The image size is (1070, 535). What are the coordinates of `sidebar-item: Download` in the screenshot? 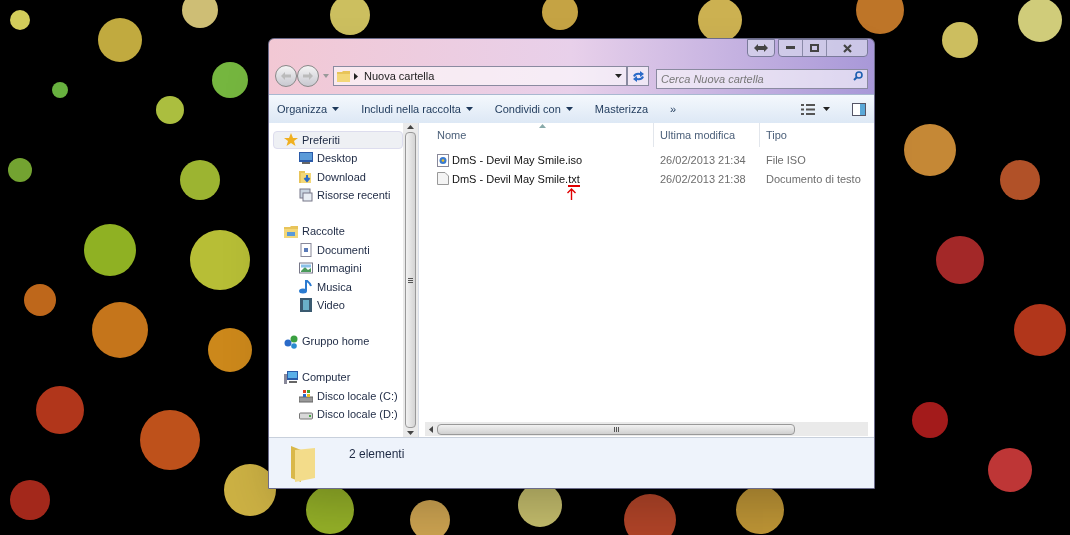 It's located at (338, 176).